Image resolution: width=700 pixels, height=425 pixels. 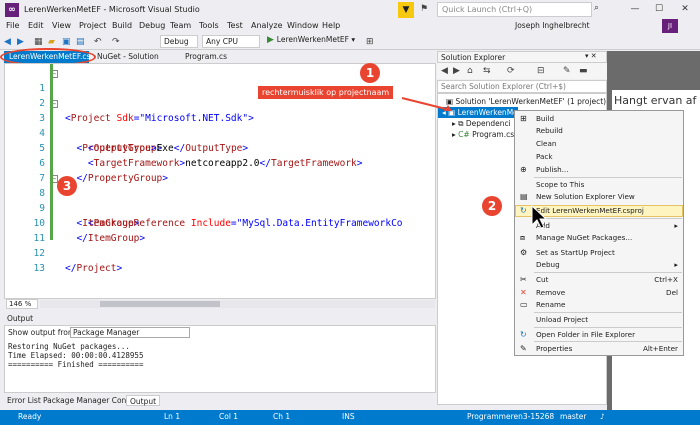 What do you see at coordinates (599, 185) in the screenshot?
I see `menu-item-scope-to-this: Scope to This` at bounding box center [599, 185].